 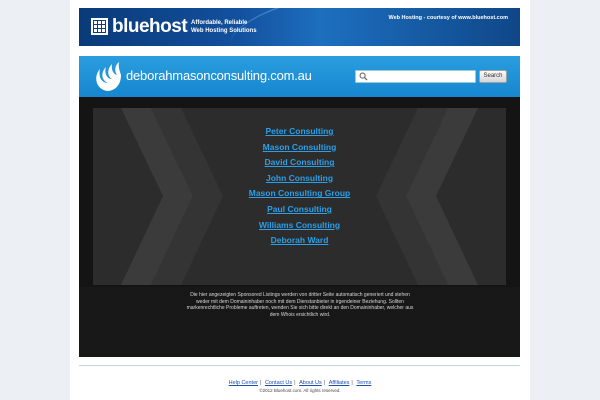 I want to click on sponsored-link: Williams Consulting, so click(x=299, y=225).